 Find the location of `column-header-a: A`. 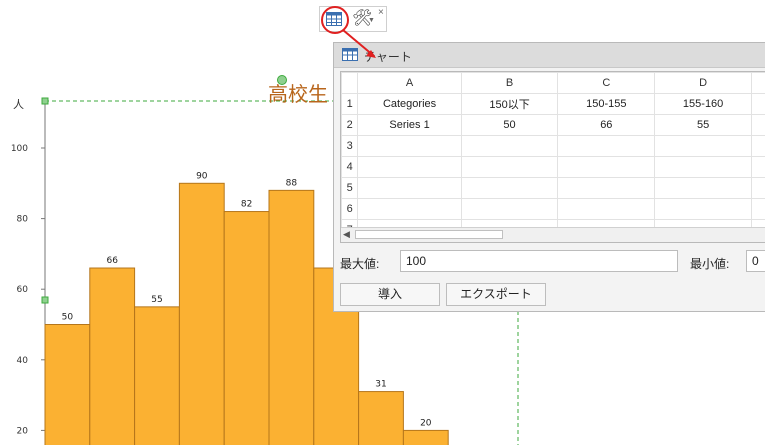

column-header-a: A is located at coordinates (409, 83).